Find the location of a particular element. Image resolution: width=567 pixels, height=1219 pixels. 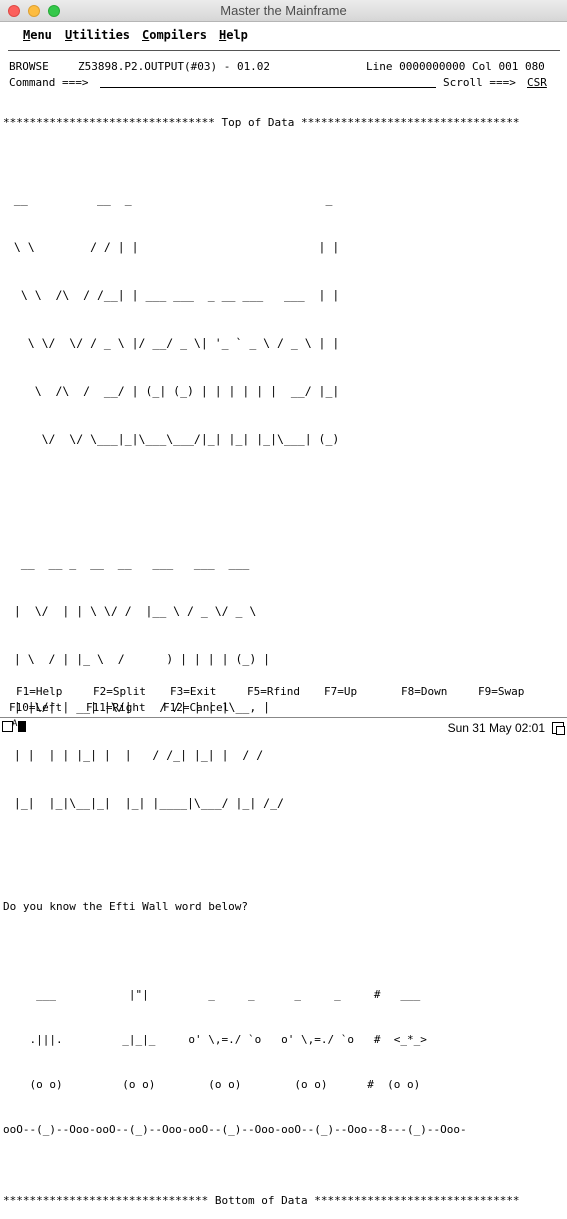

menu-label: elp is located at coordinates (237, 35).